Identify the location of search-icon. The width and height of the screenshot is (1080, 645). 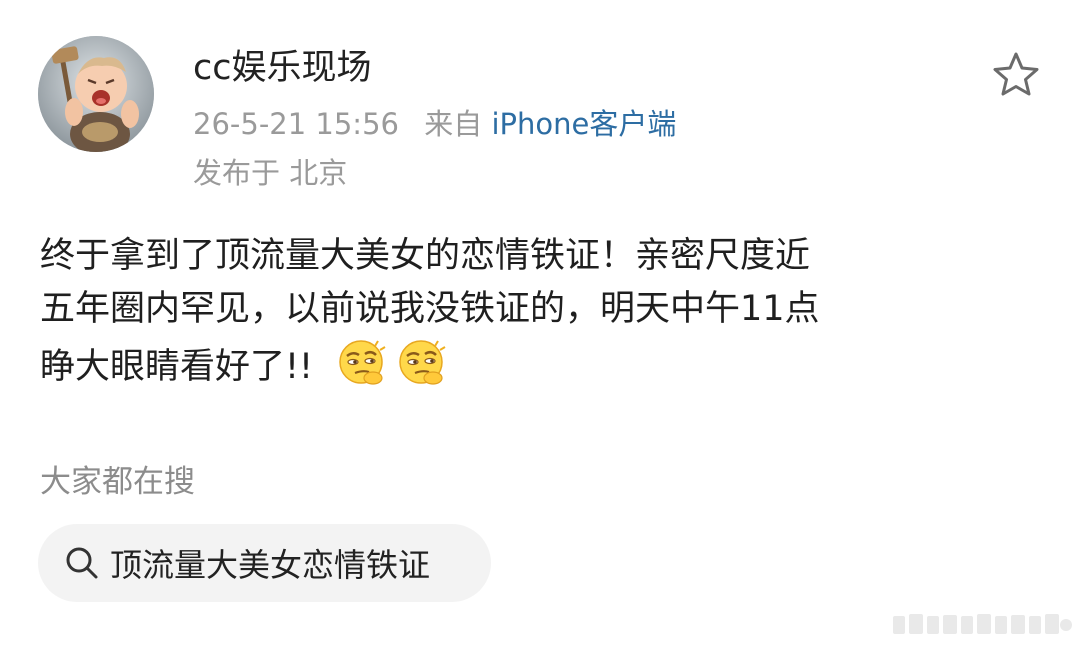
(82, 563).